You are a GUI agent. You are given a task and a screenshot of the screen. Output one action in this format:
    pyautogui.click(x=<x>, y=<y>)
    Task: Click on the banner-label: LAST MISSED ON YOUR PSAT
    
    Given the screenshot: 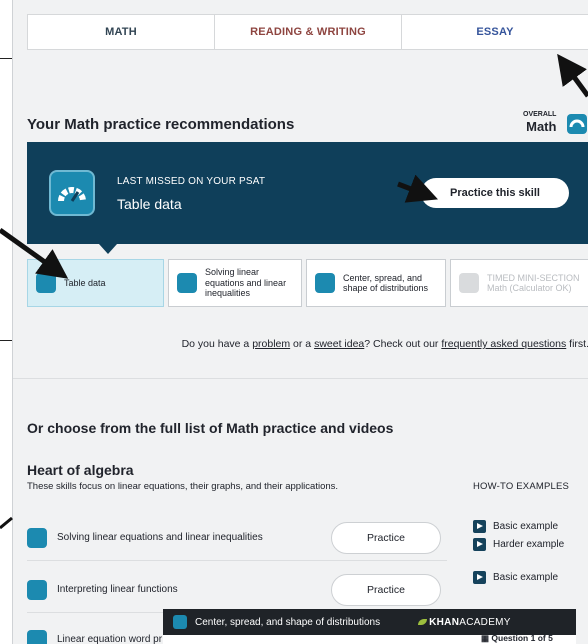 What is the action you would take?
    pyautogui.click(x=191, y=181)
    